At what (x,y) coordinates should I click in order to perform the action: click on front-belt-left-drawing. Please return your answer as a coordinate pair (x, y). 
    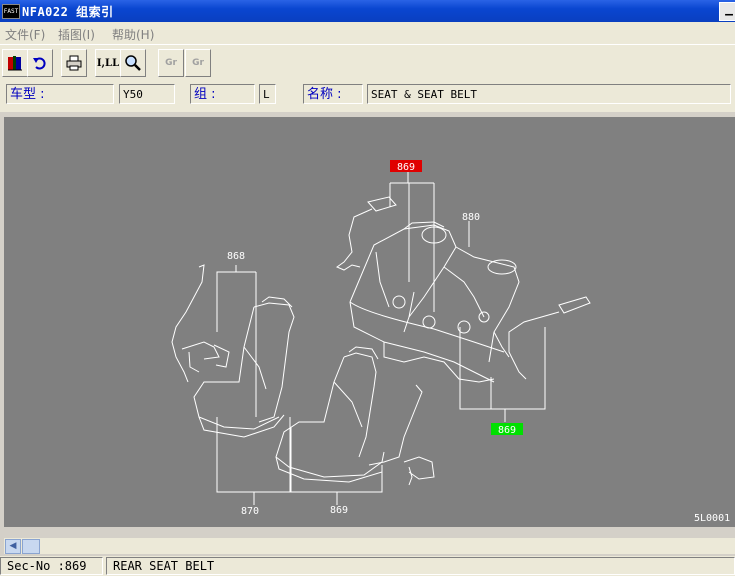
    Looking at the image, I should click on (200, 323).